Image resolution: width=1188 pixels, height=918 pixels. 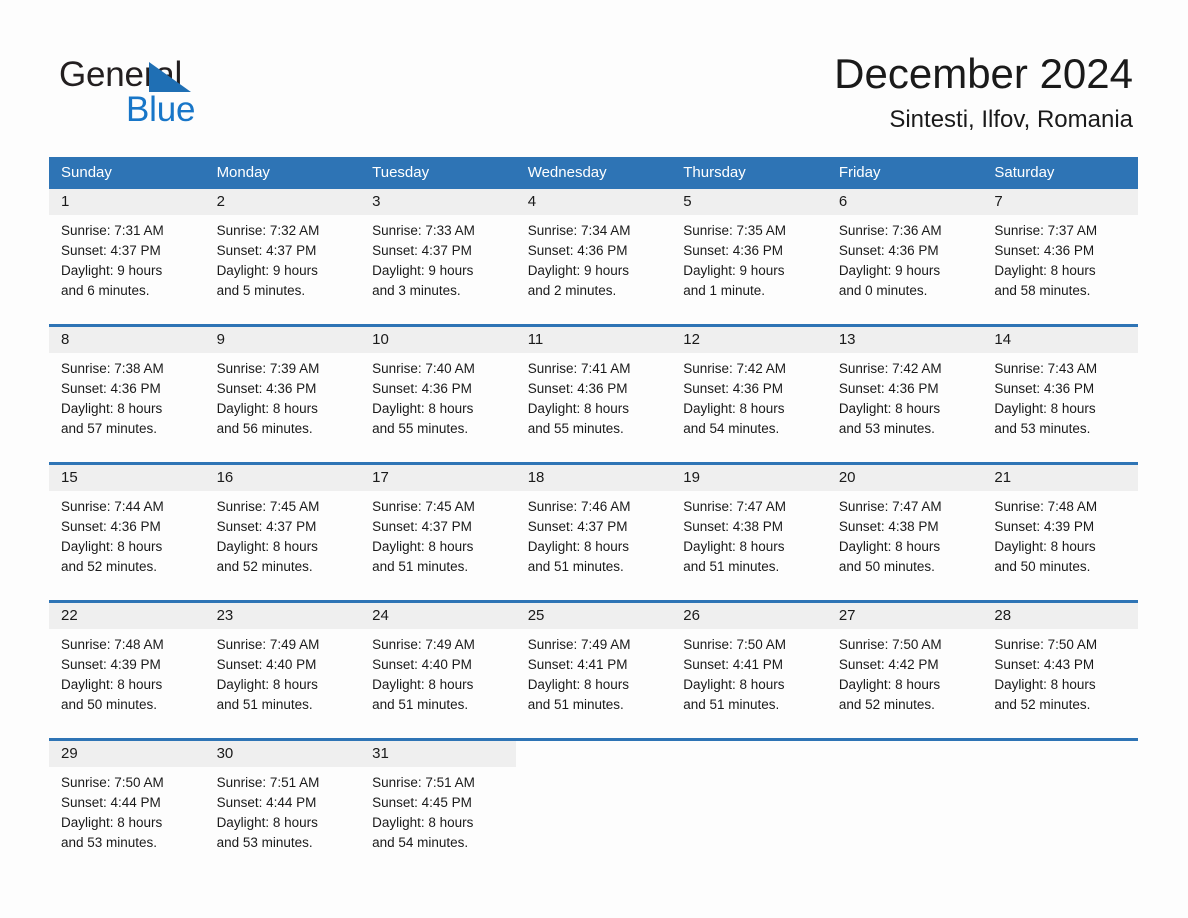 I want to click on day-sunrise-text: Sunrise: 7:48 AM, so click(x=112, y=644).